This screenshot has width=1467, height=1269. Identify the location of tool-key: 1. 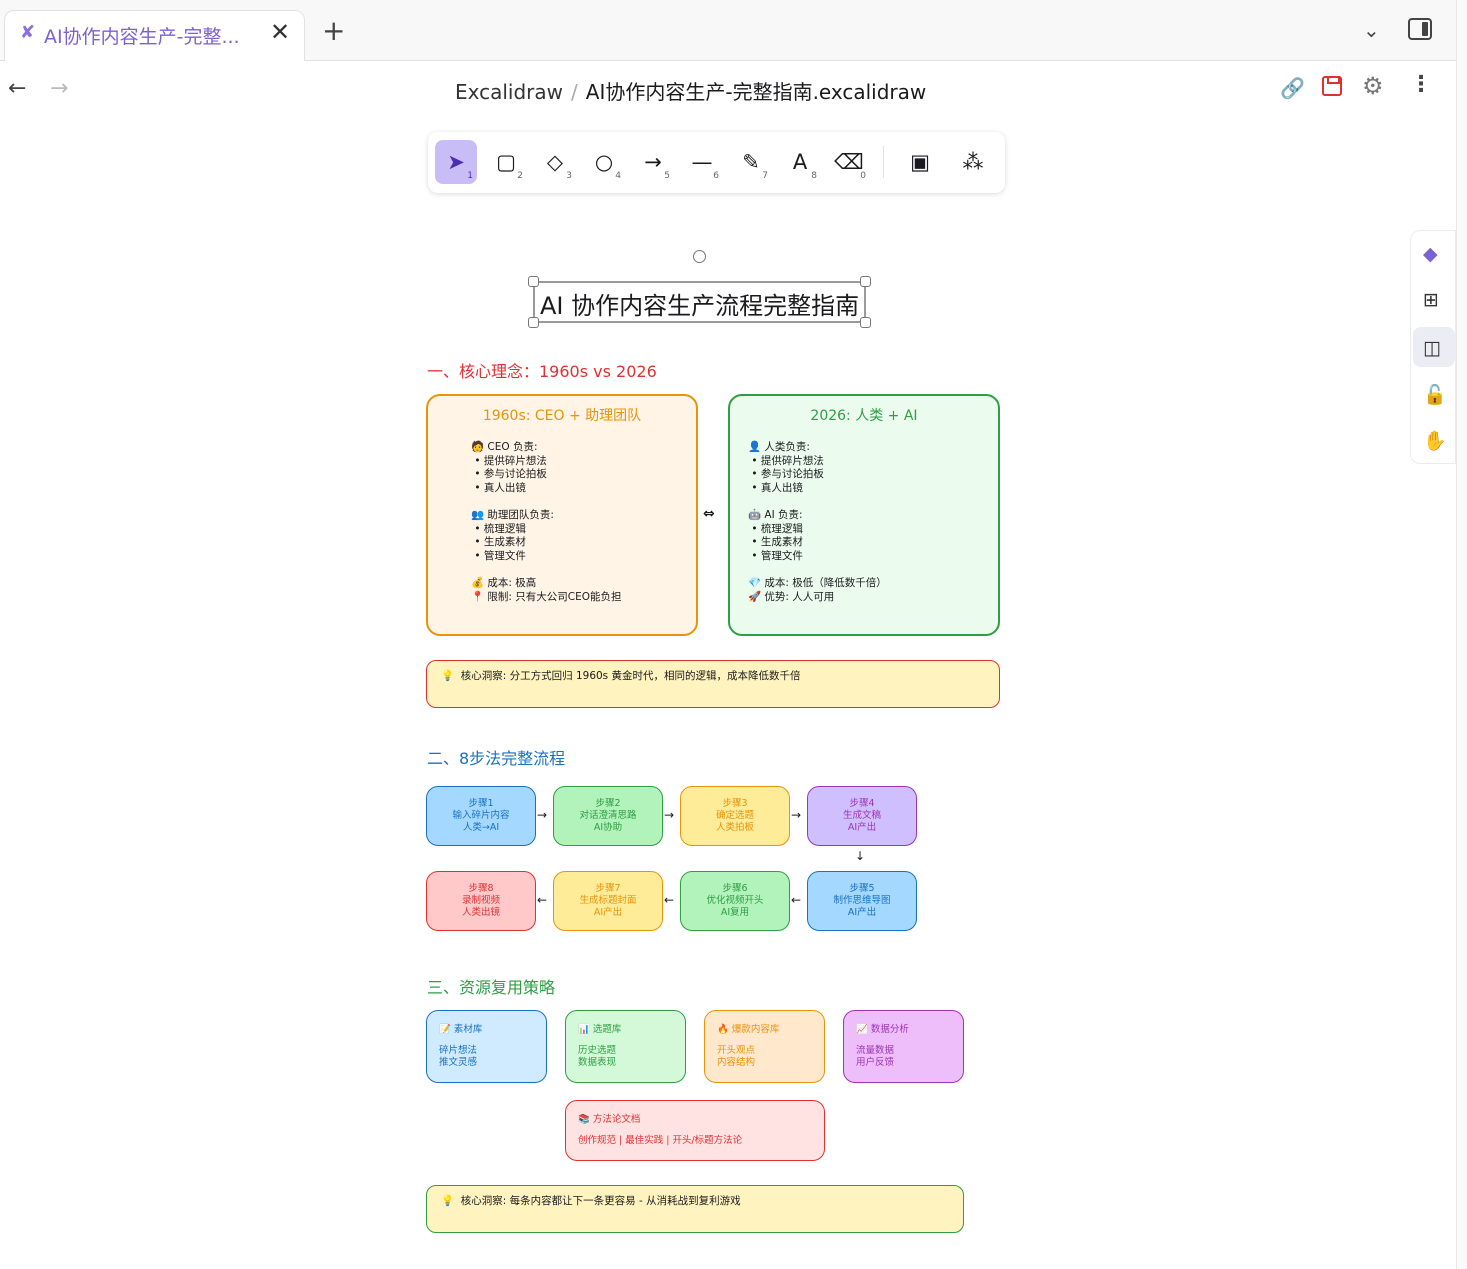
(470, 176).